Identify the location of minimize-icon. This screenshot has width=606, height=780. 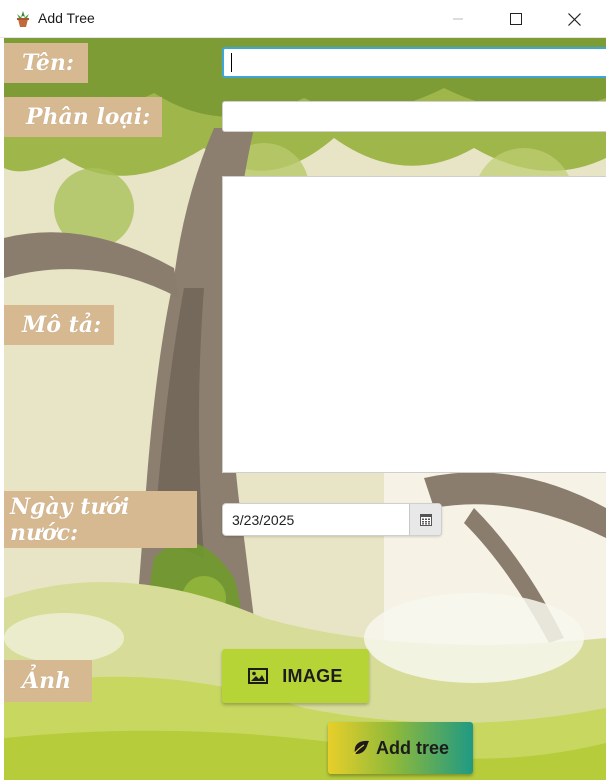
(458, 19).